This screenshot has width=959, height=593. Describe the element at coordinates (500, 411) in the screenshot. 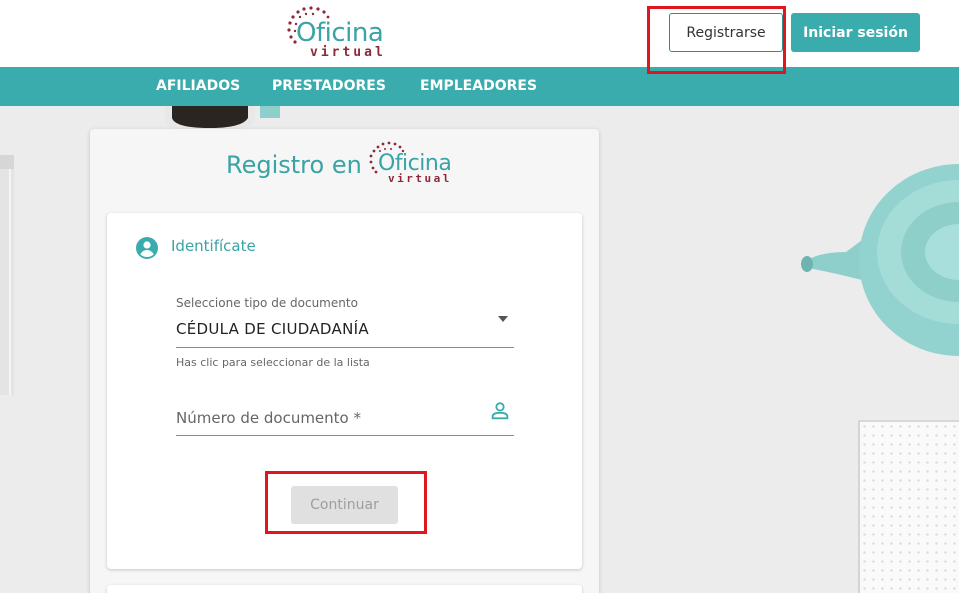

I see `person-outline-icon` at that location.